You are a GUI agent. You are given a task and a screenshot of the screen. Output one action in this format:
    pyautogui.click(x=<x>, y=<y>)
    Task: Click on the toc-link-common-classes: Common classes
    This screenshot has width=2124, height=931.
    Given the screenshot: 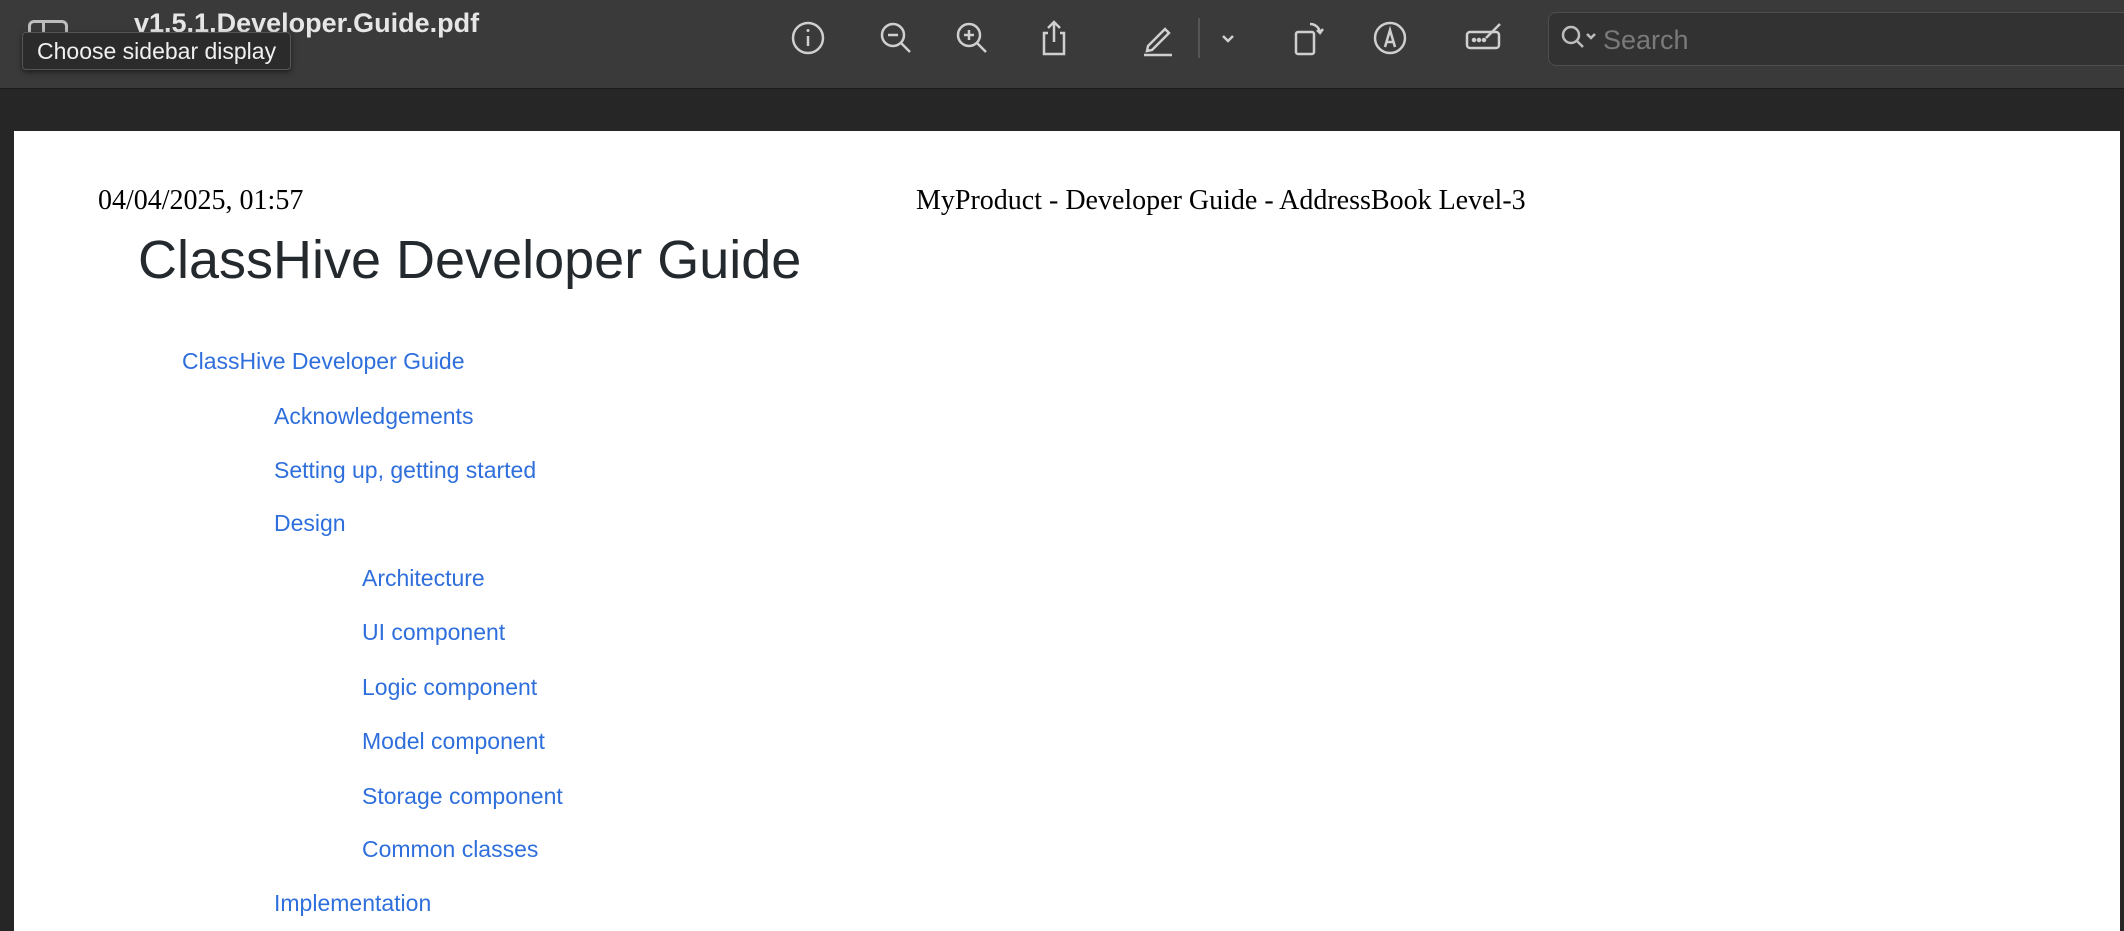 What is the action you would take?
    pyautogui.click(x=450, y=849)
    